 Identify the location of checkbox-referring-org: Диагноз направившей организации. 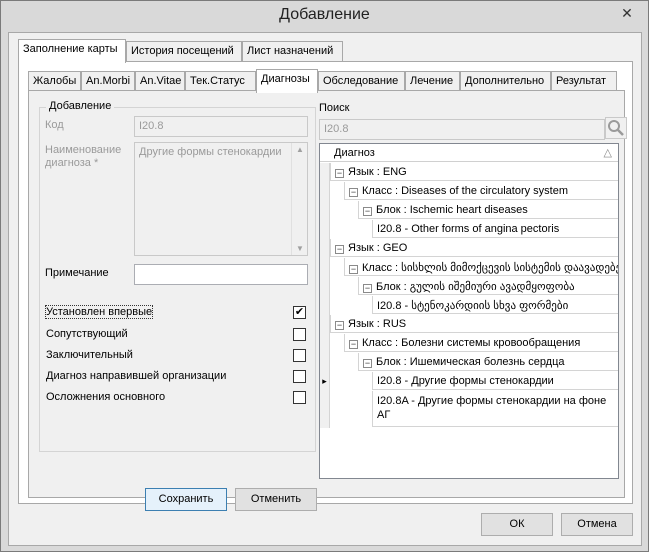
(177, 377).